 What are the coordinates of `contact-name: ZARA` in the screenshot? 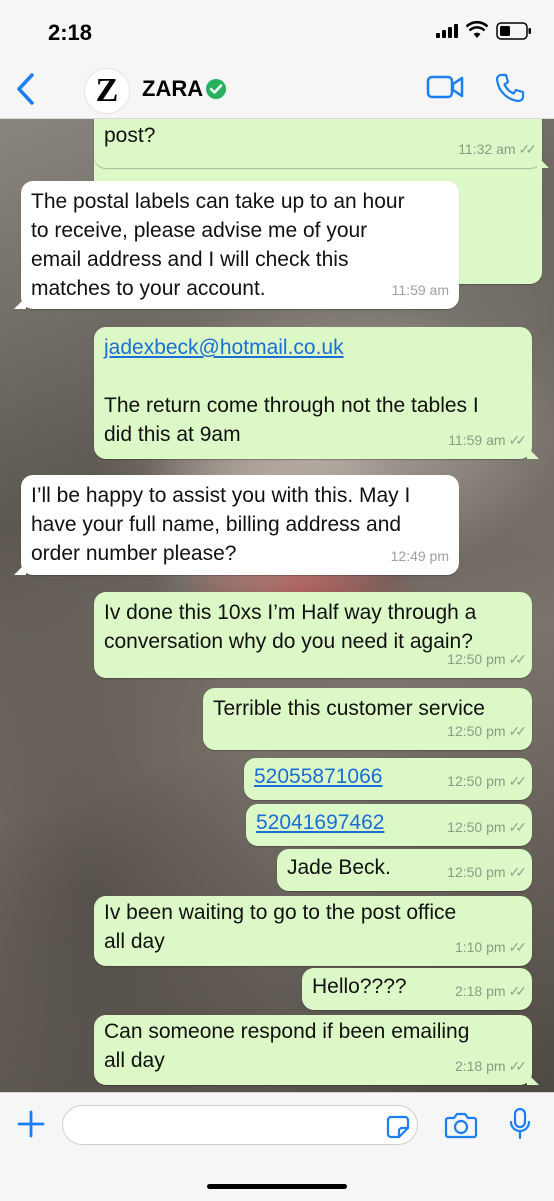 It's located at (172, 89).